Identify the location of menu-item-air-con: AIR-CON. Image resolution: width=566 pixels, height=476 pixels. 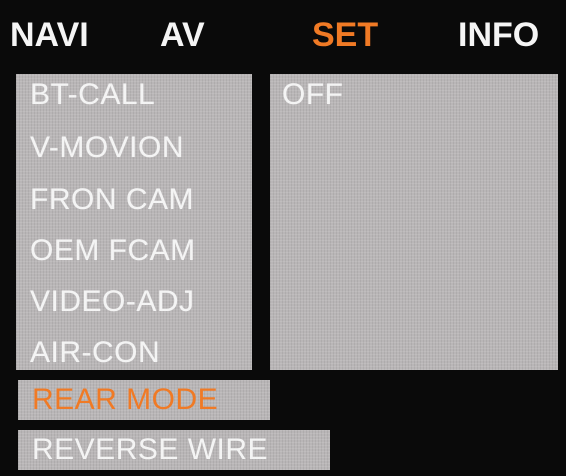
(95, 353).